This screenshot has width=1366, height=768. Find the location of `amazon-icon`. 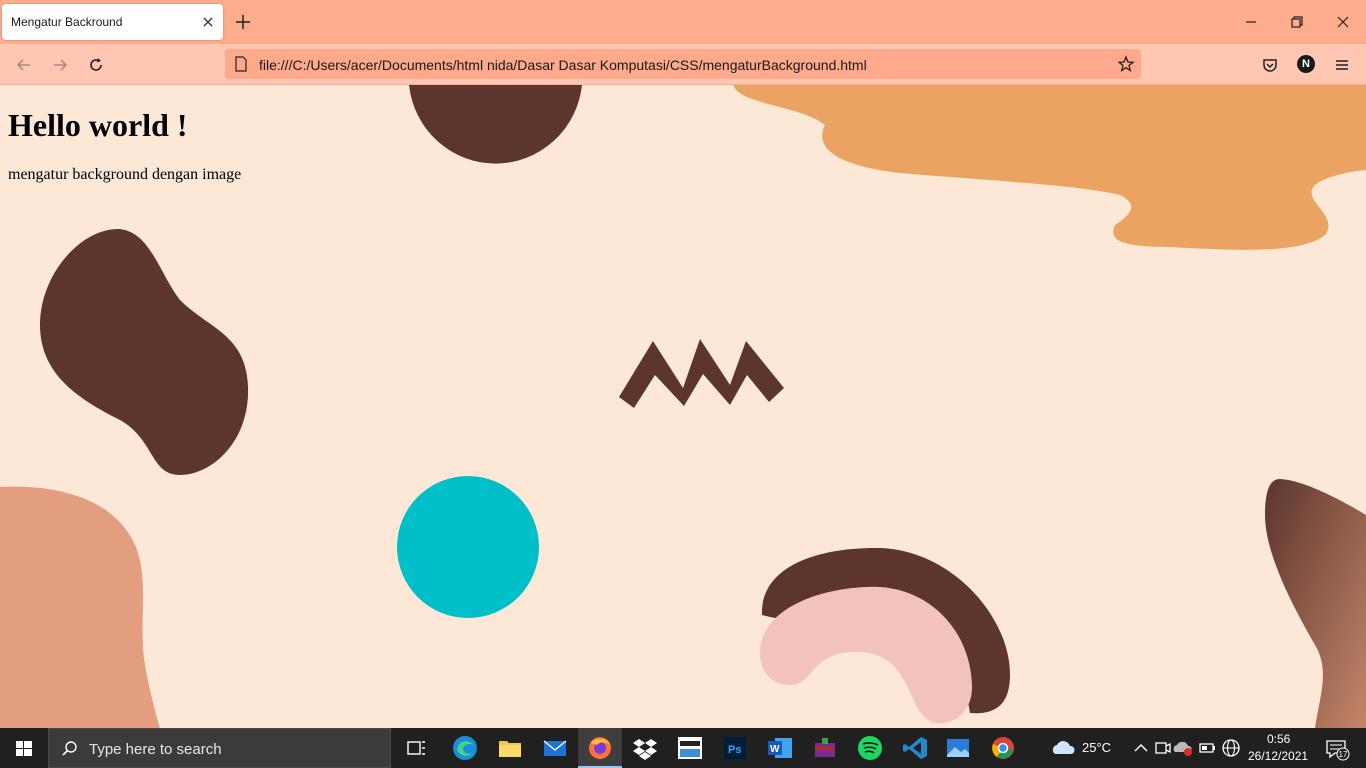

amazon-icon is located at coordinates (690, 748).